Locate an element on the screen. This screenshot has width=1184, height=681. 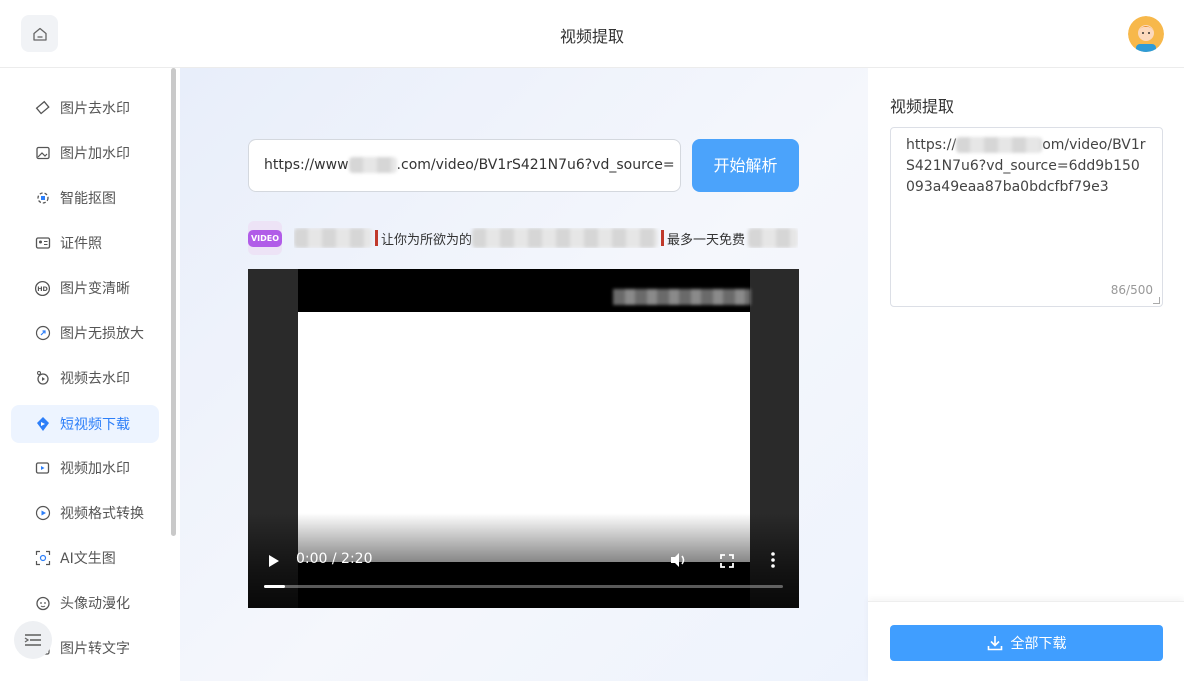
hd-icon: HD is located at coordinates (42, 288).